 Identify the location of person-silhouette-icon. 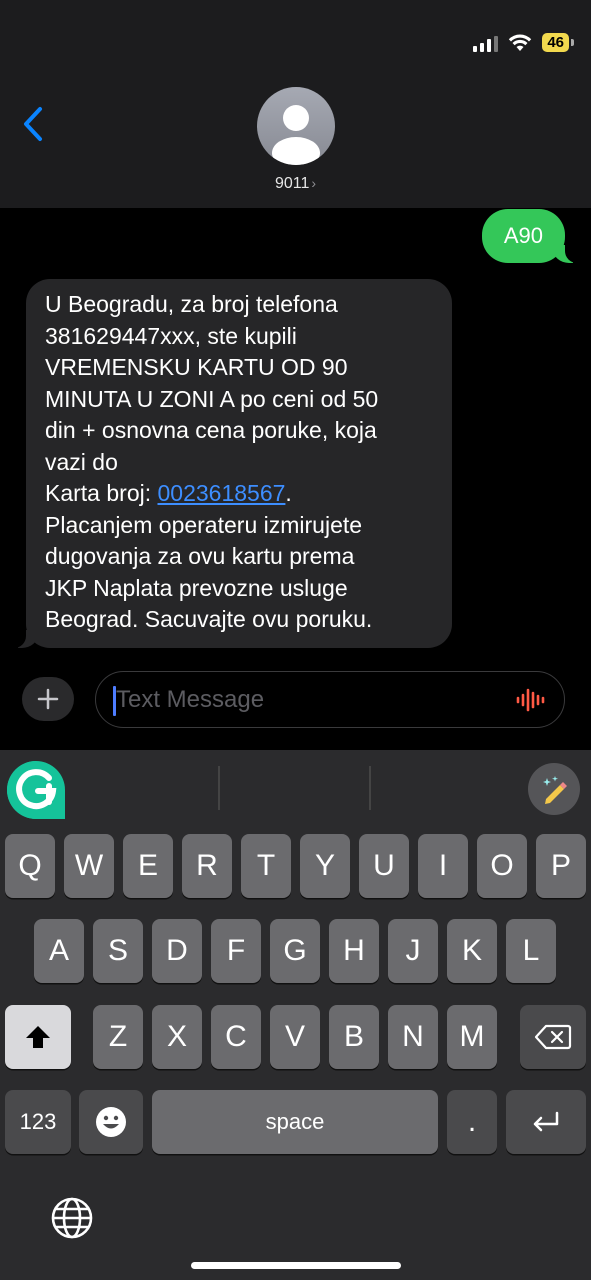
(296, 135).